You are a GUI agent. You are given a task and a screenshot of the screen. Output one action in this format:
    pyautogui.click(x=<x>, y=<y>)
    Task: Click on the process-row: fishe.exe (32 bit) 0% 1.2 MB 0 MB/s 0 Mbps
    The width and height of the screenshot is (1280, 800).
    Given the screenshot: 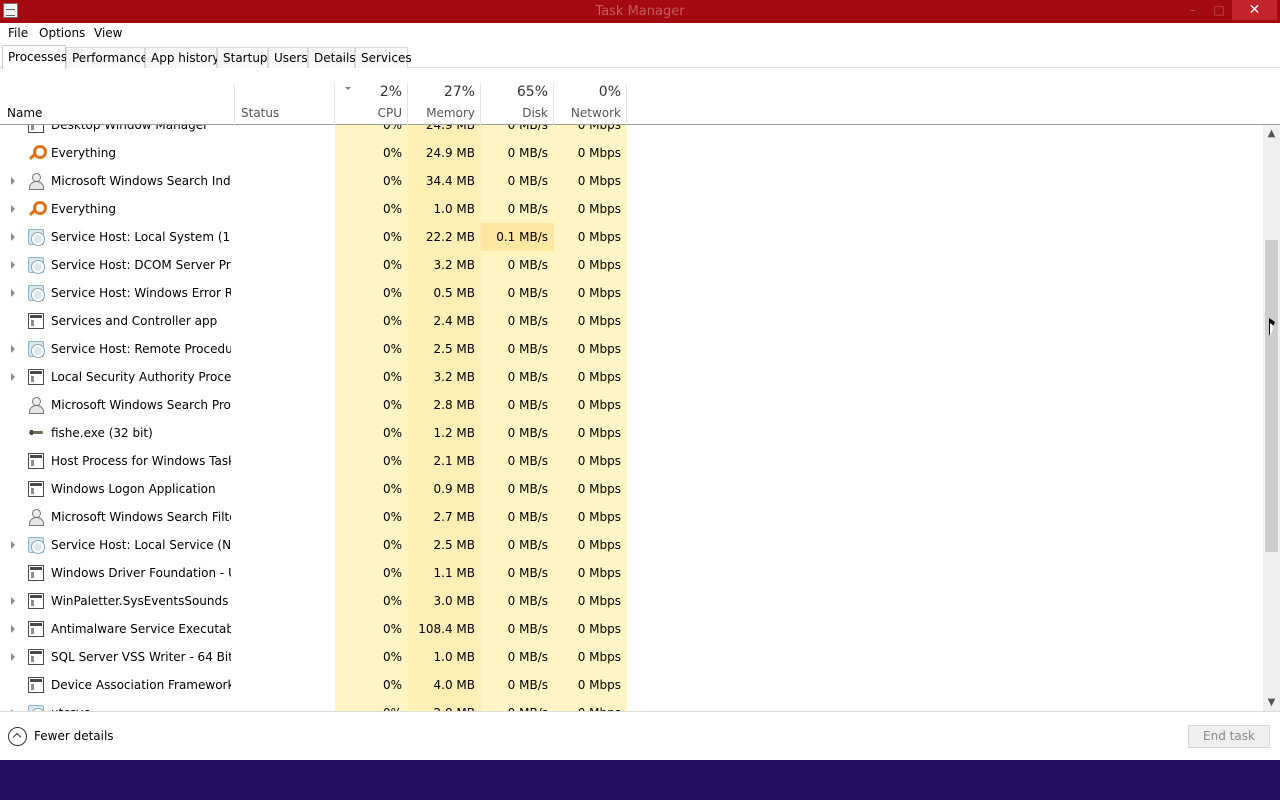 What is the action you would take?
    pyautogui.click(x=631, y=433)
    